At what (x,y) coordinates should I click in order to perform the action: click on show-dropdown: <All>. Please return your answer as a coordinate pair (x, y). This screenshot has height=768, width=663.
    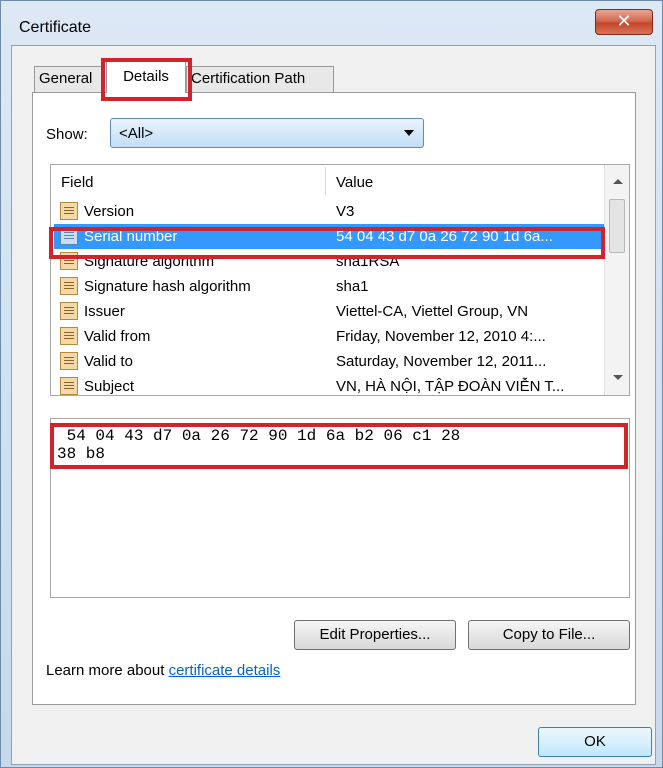
    Looking at the image, I should click on (267, 133).